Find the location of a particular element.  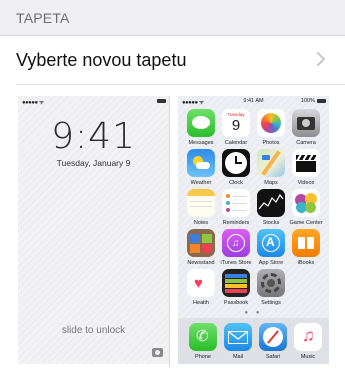

app-messages: Messages is located at coordinates (201, 131).